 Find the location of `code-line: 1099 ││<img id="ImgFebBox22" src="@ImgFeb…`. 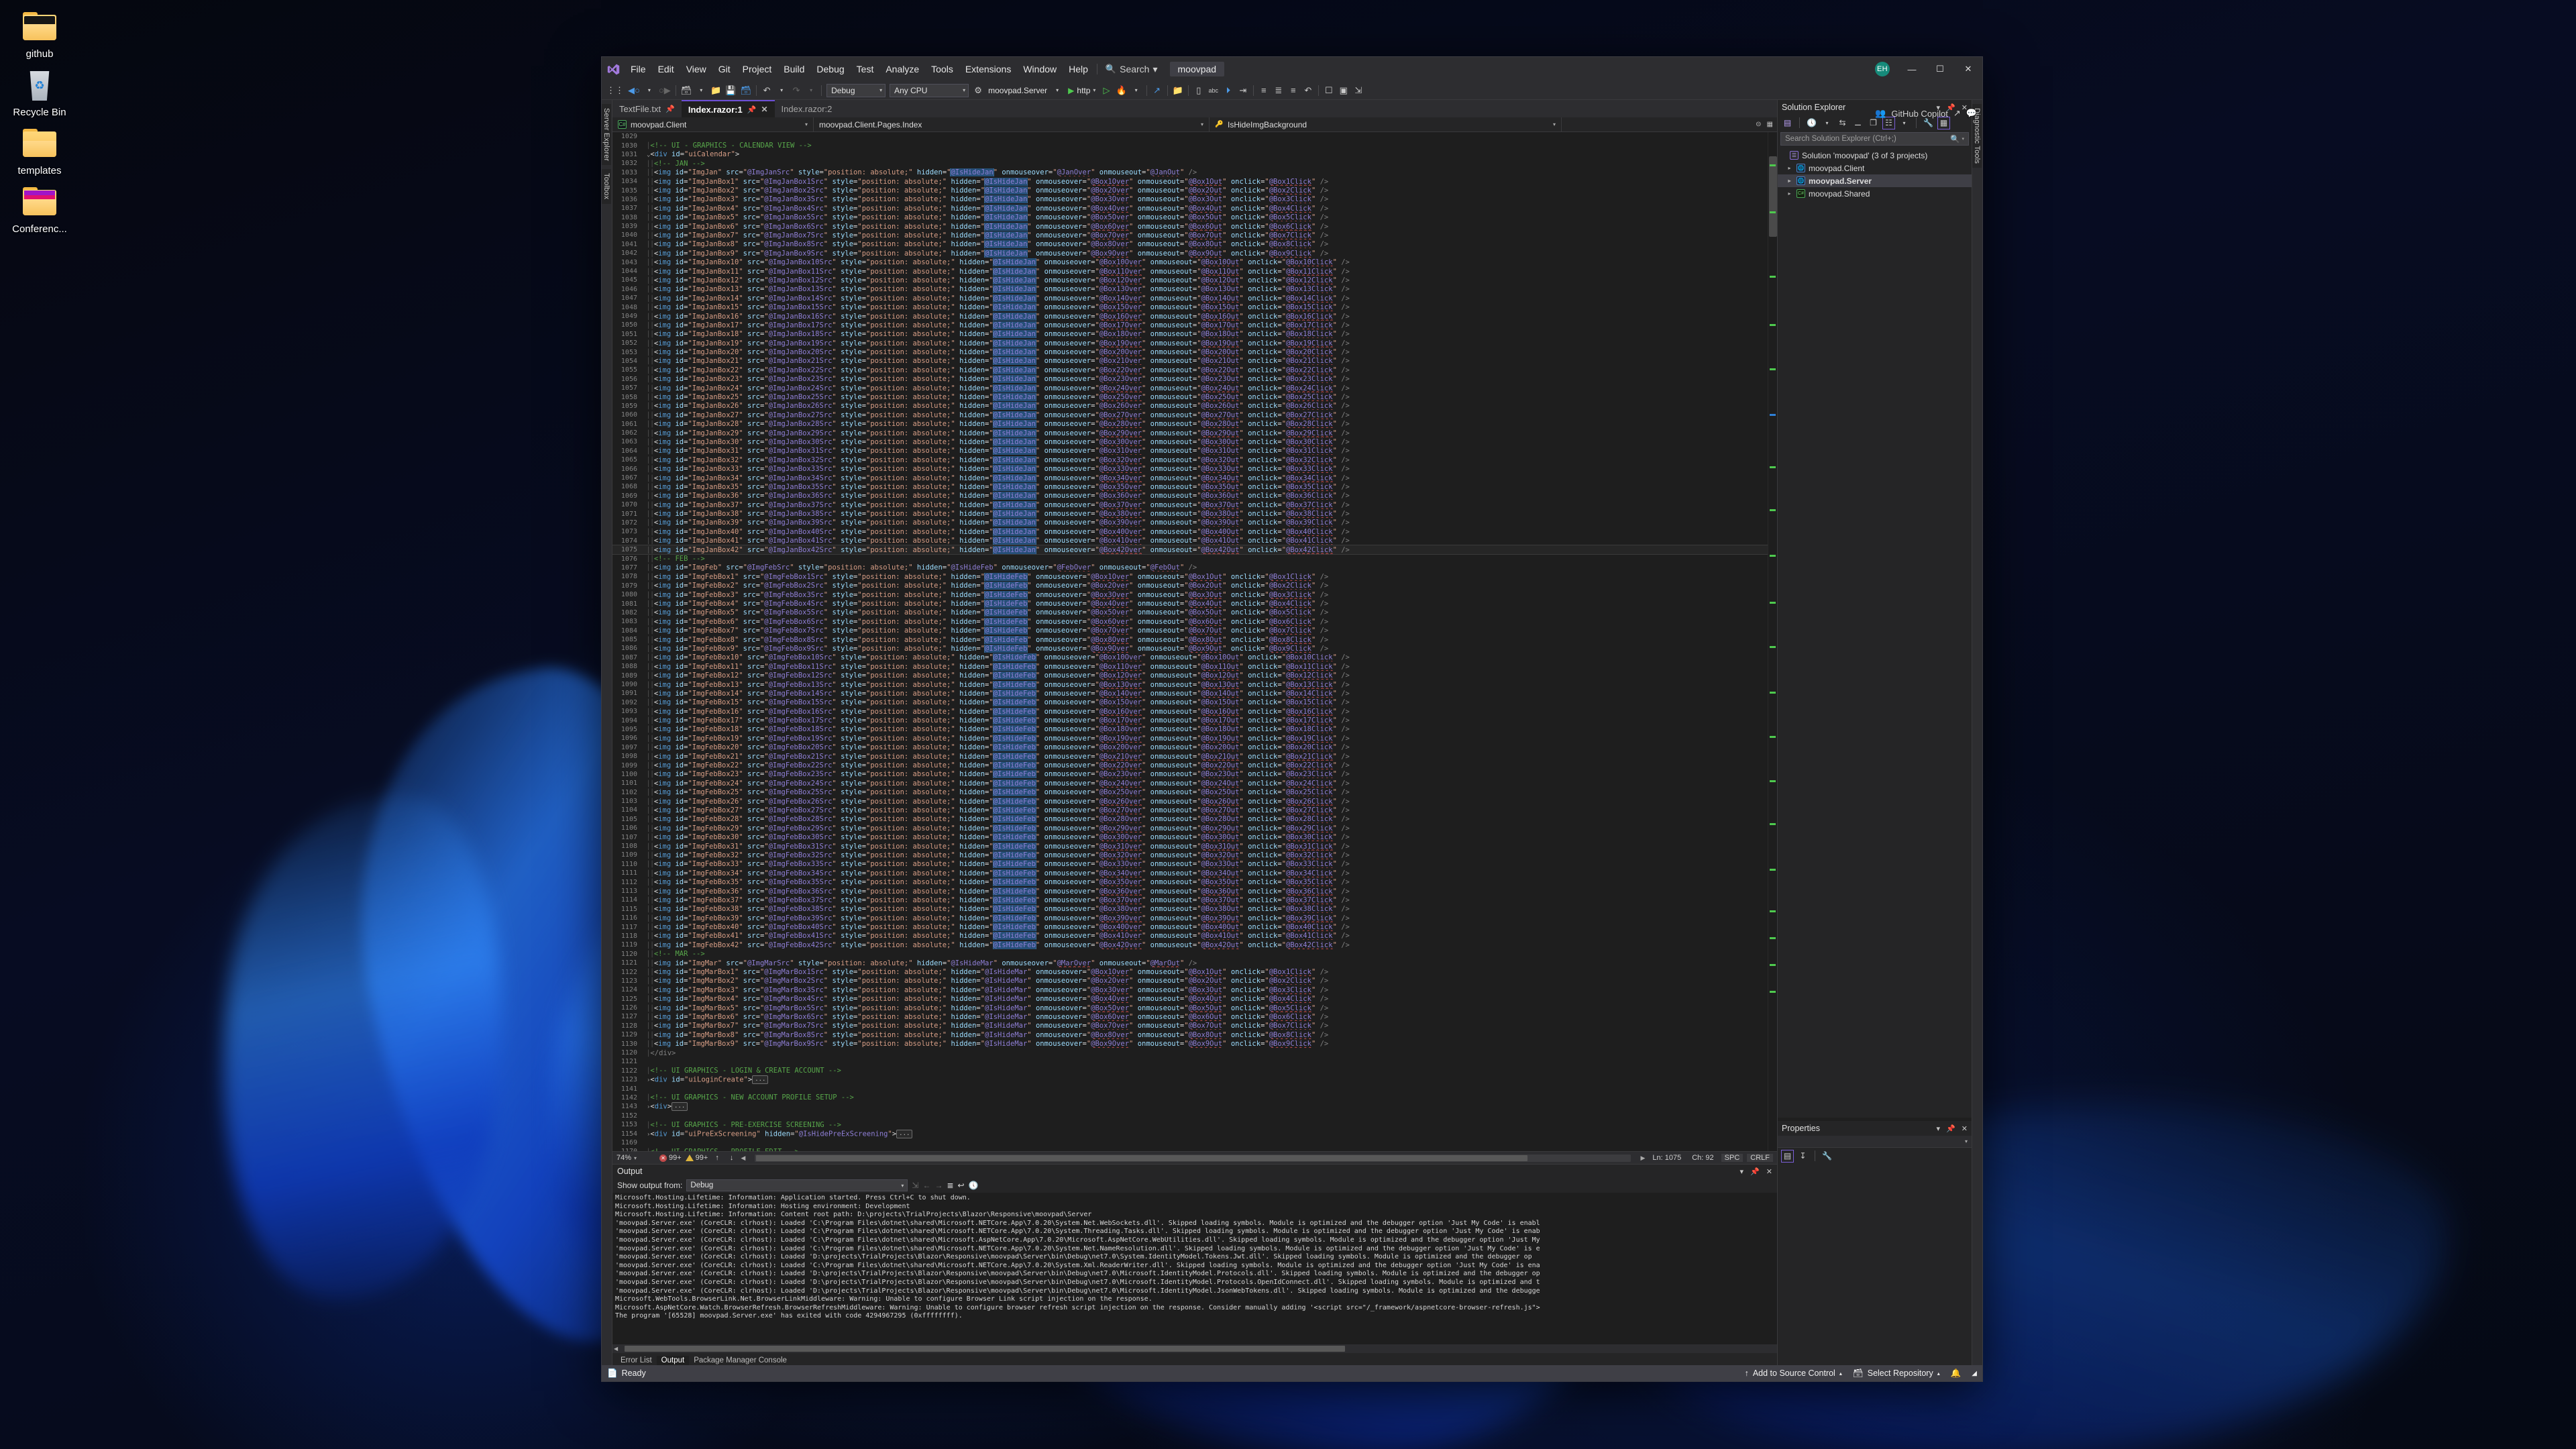

code-line: 1099 ││<img id="ImgFebBox22" src="@ImgFeb… is located at coordinates (1190, 765).